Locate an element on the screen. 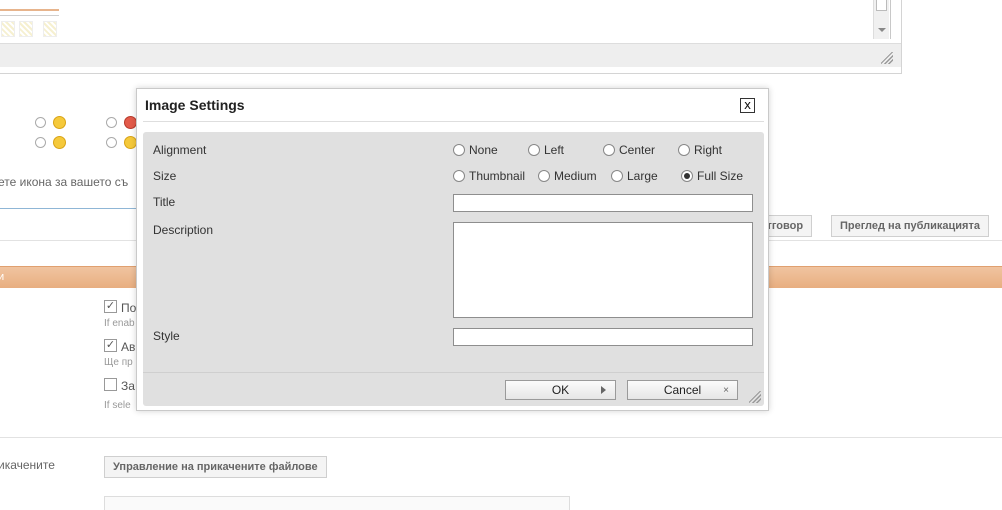 This screenshot has width=1002, height=510. cancel-button: Cancel × is located at coordinates (682, 390).